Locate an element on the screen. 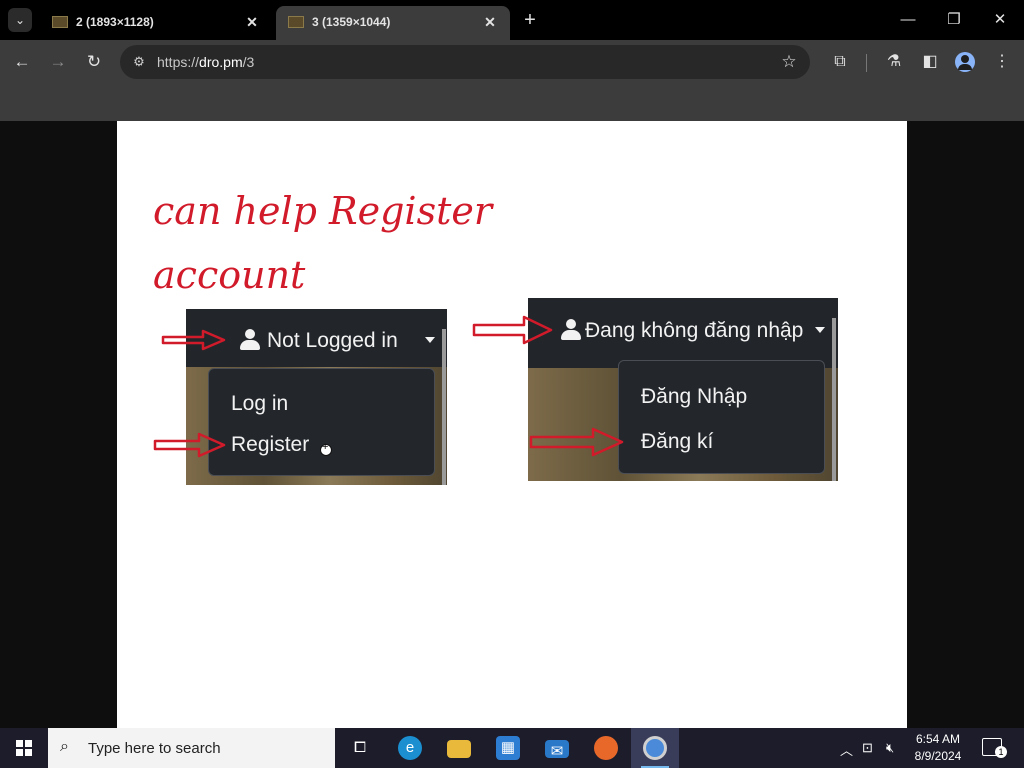 The height and width of the screenshot is (768, 1024). mail-app: ✉ is located at coordinates (557, 748).